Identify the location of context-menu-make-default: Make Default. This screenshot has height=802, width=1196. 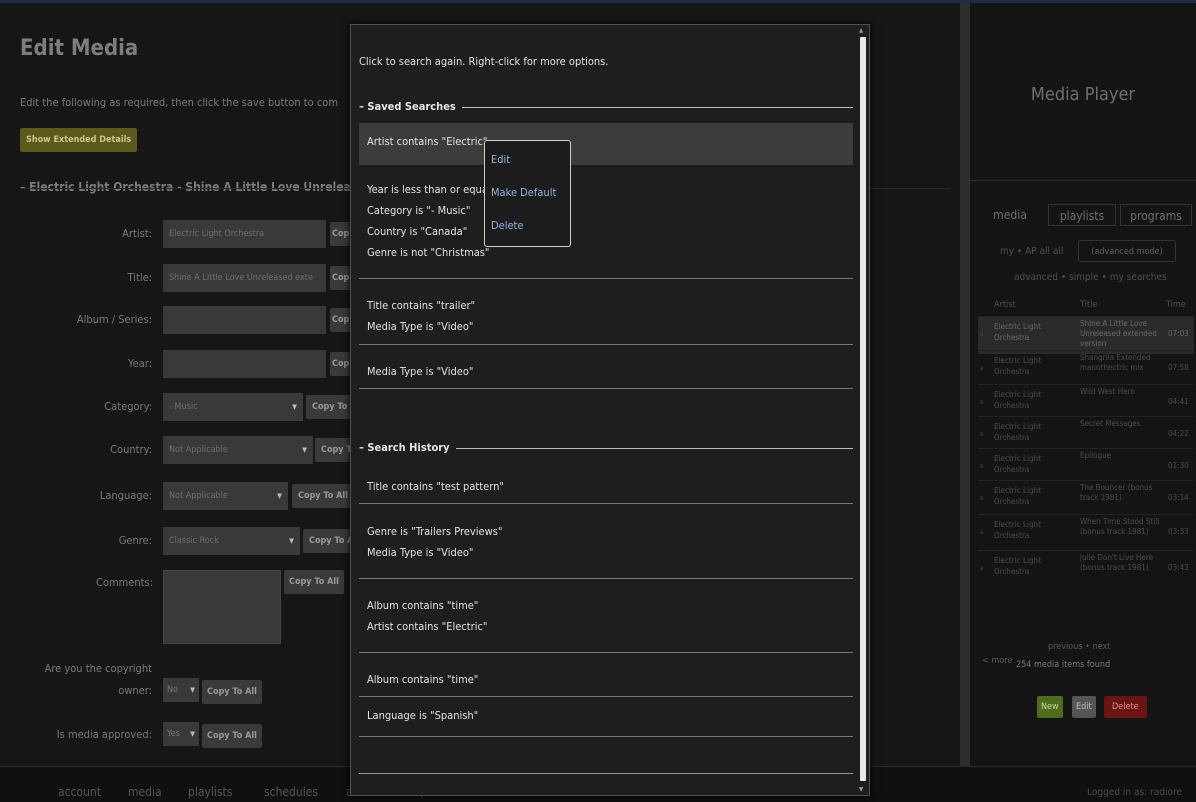
(523, 192).